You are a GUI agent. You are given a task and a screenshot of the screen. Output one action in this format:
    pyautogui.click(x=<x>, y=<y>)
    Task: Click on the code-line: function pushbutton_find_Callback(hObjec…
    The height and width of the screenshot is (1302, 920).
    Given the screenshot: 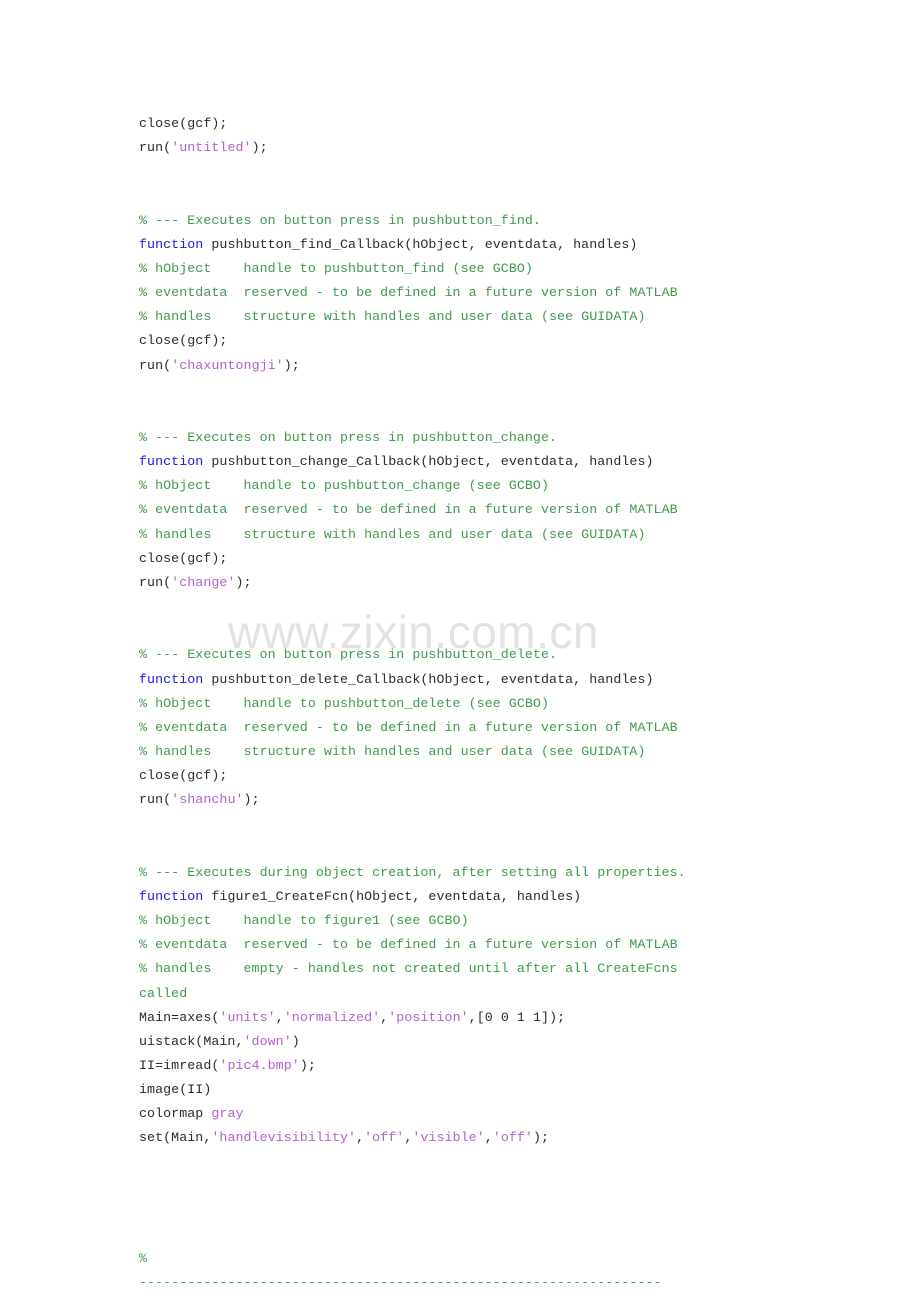 What is the action you would take?
    pyautogui.click(x=489, y=245)
    